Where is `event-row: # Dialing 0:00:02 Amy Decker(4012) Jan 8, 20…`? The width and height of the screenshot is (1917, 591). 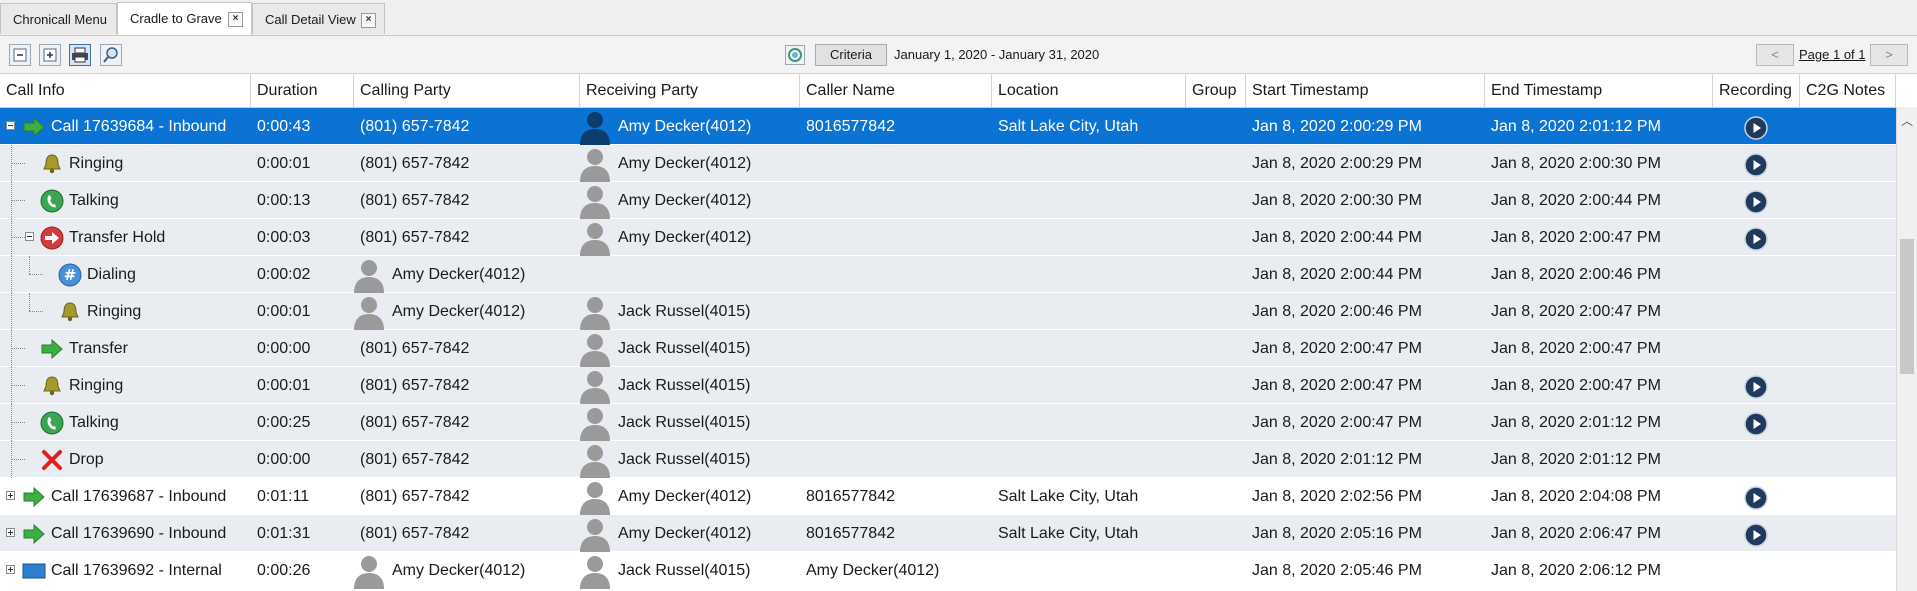
event-row: # Dialing 0:00:02 Amy Decker(4012) Jan 8, 20… is located at coordinates (948, 274).